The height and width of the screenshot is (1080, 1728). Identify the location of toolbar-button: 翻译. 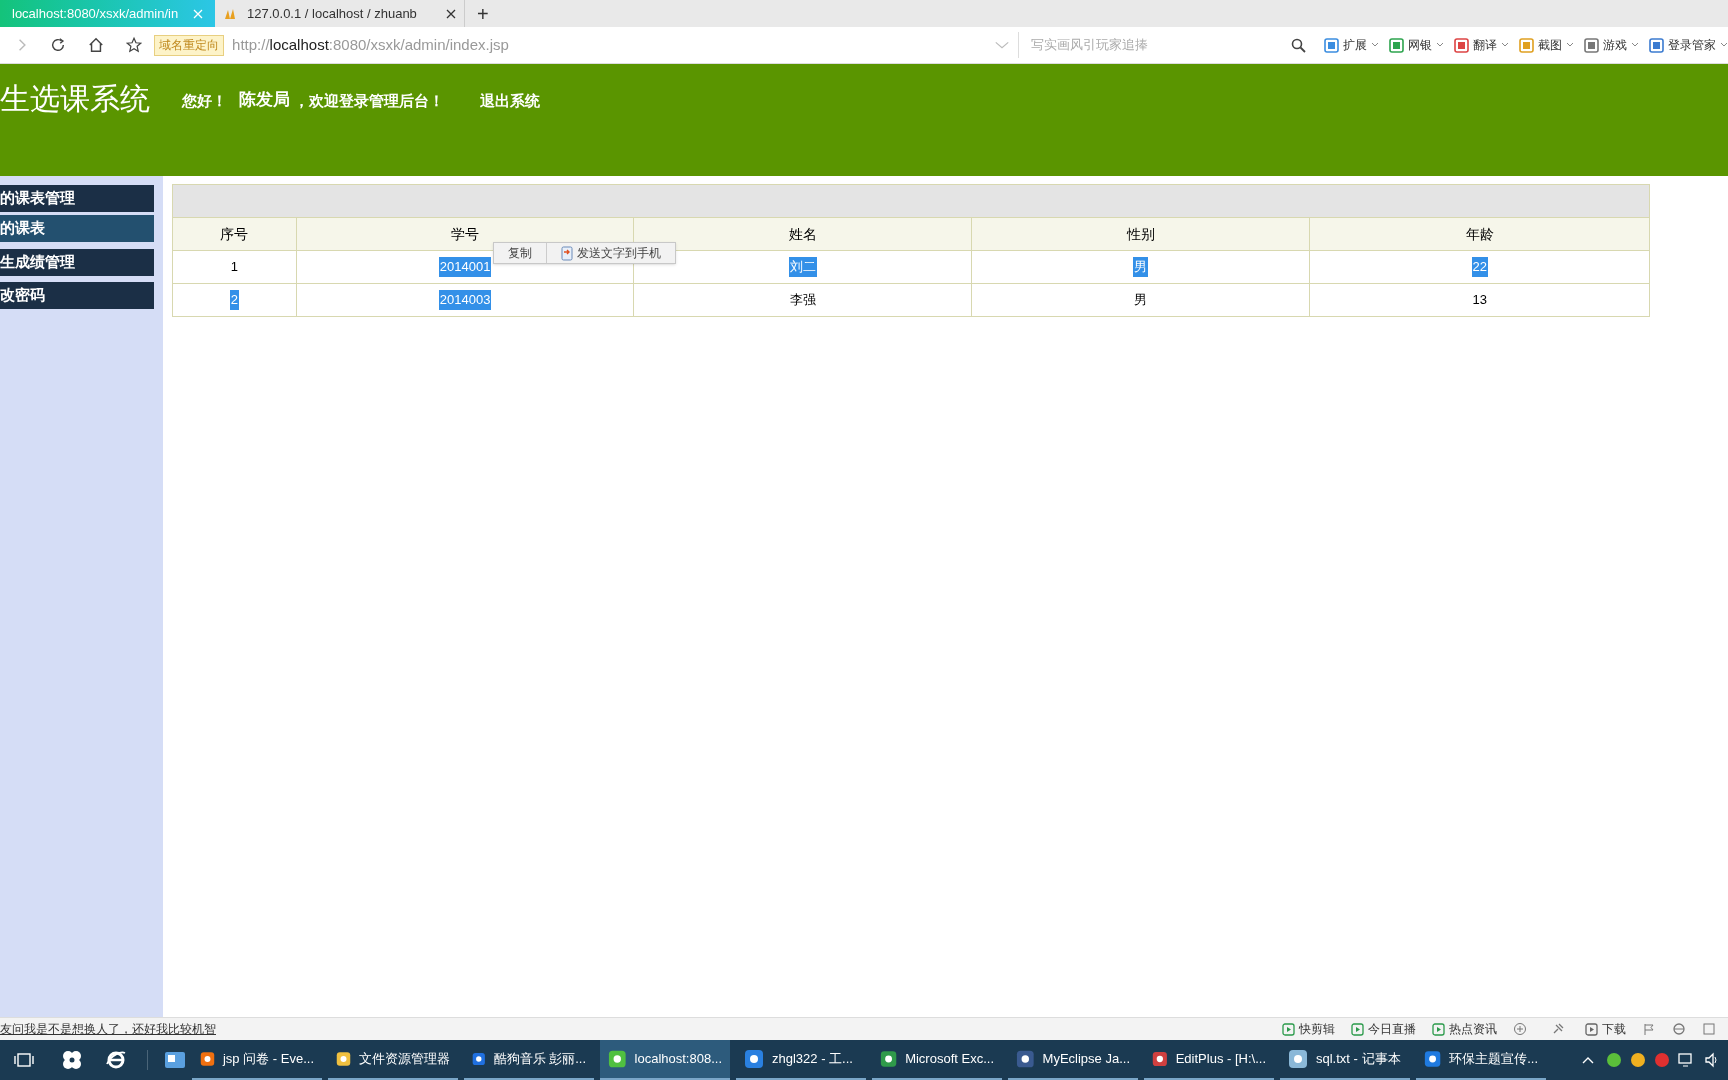
(1481, 45).